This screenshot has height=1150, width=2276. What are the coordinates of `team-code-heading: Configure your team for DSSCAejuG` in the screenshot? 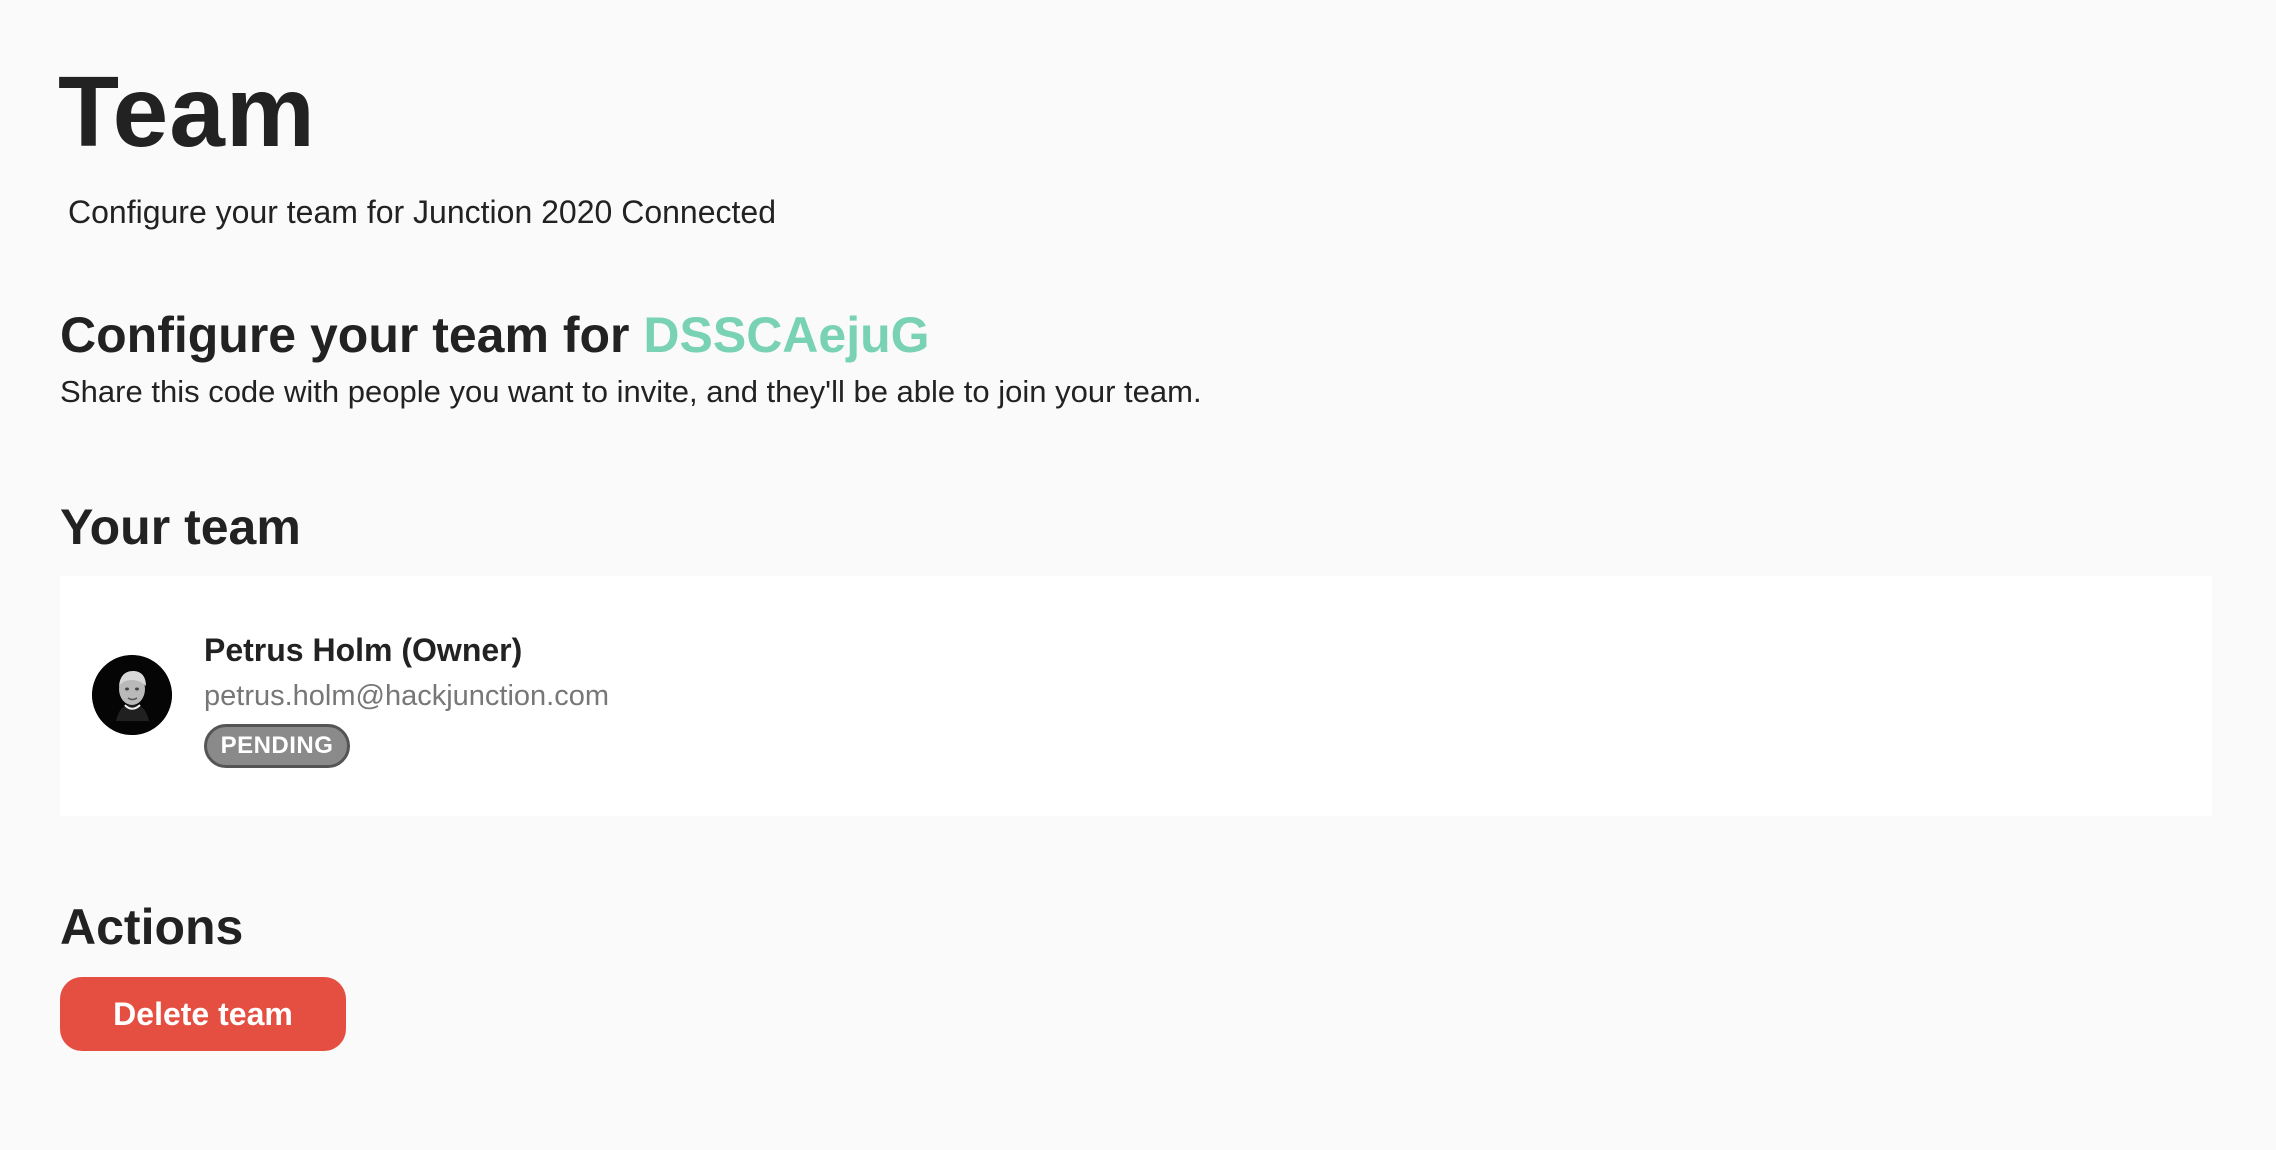 It's located at (495, 335).